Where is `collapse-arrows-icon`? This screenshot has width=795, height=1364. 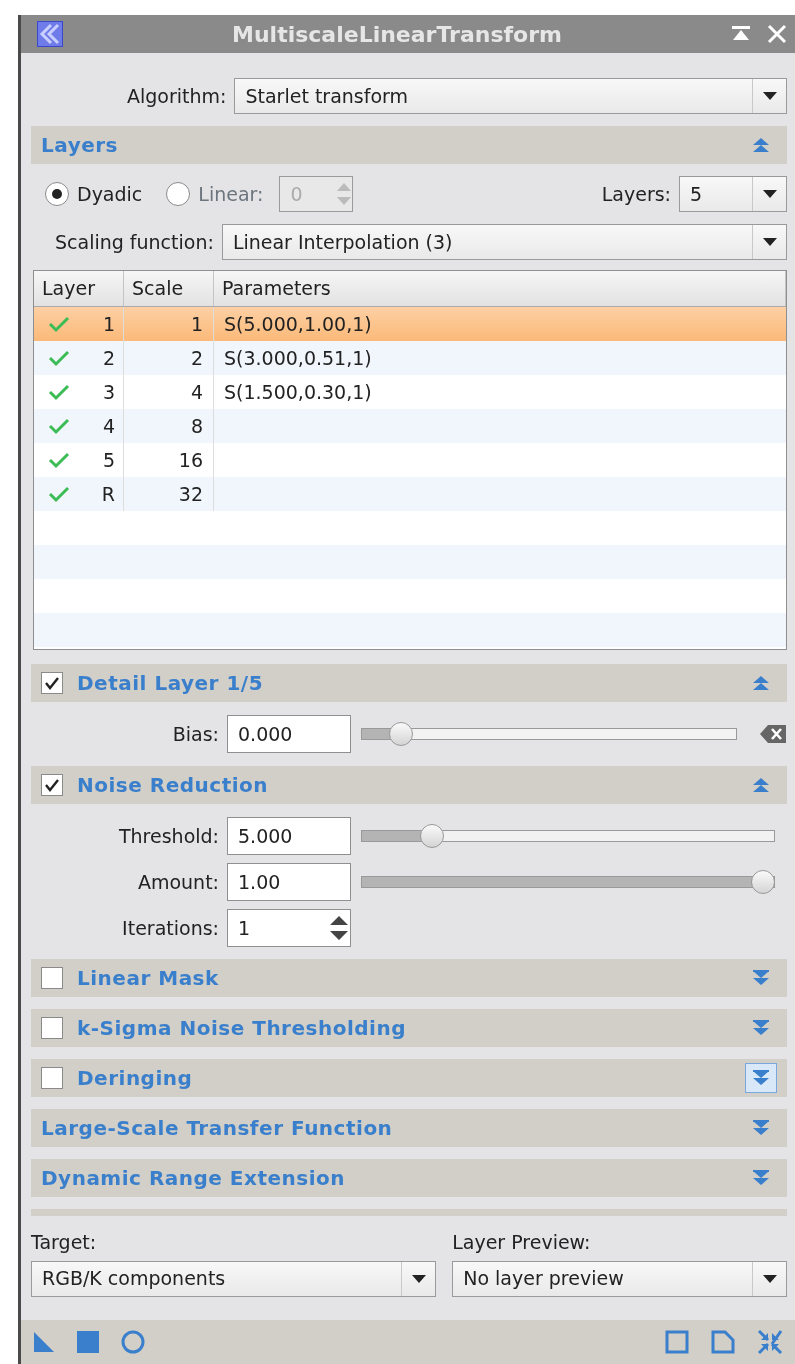 collapse-arrows-icon is located at coordinates (770, 1342).